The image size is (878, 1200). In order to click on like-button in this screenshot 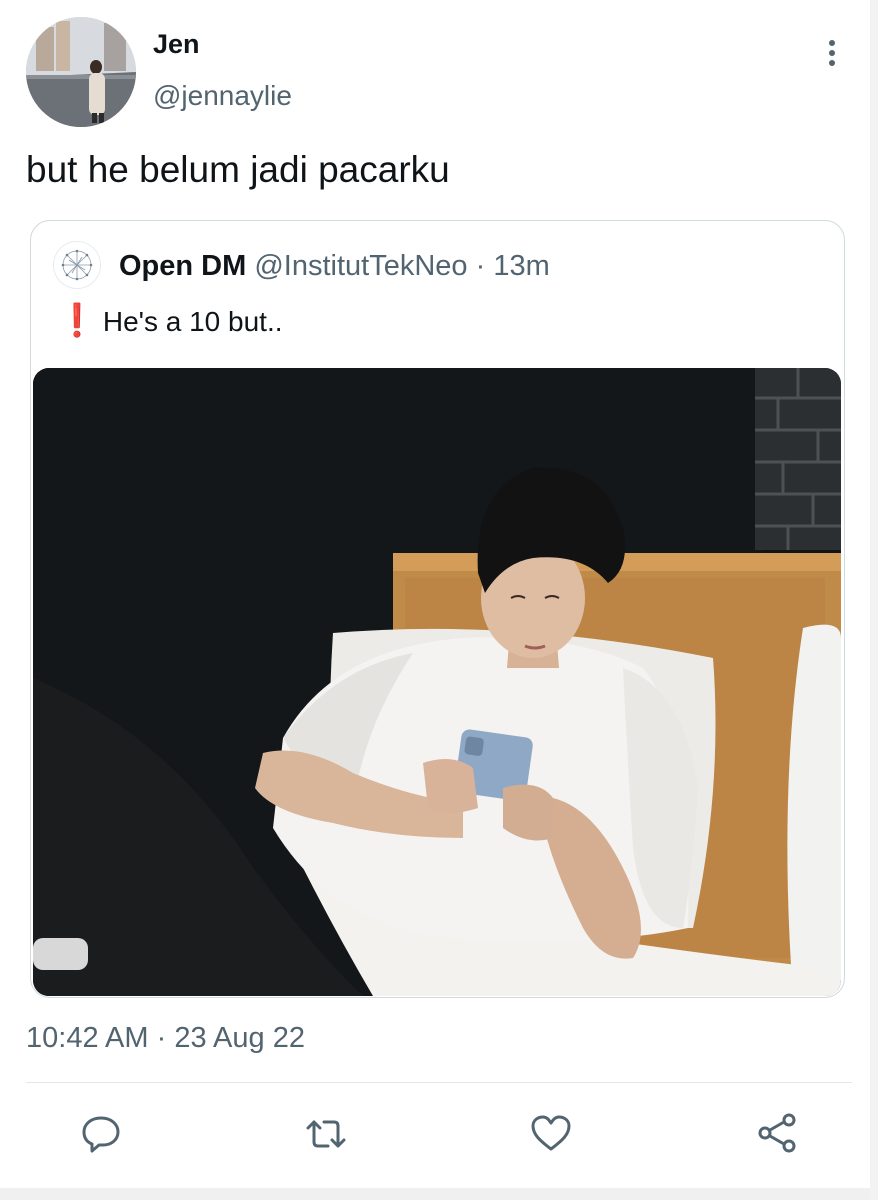, I will do `click(551, 1134)`.